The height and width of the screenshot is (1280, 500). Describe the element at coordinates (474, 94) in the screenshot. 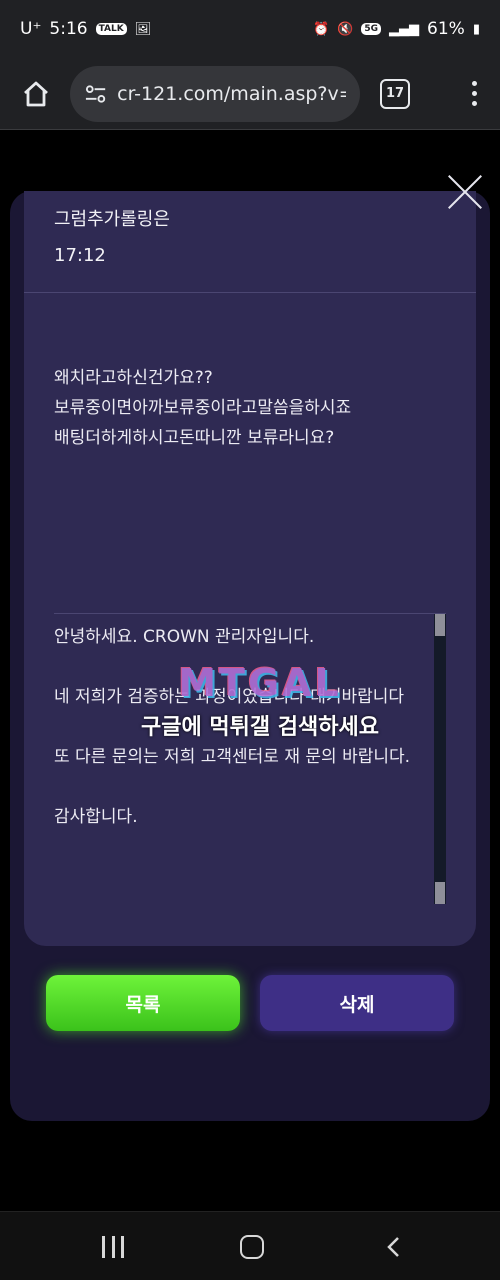

I see `more-vert-icon` at that location.